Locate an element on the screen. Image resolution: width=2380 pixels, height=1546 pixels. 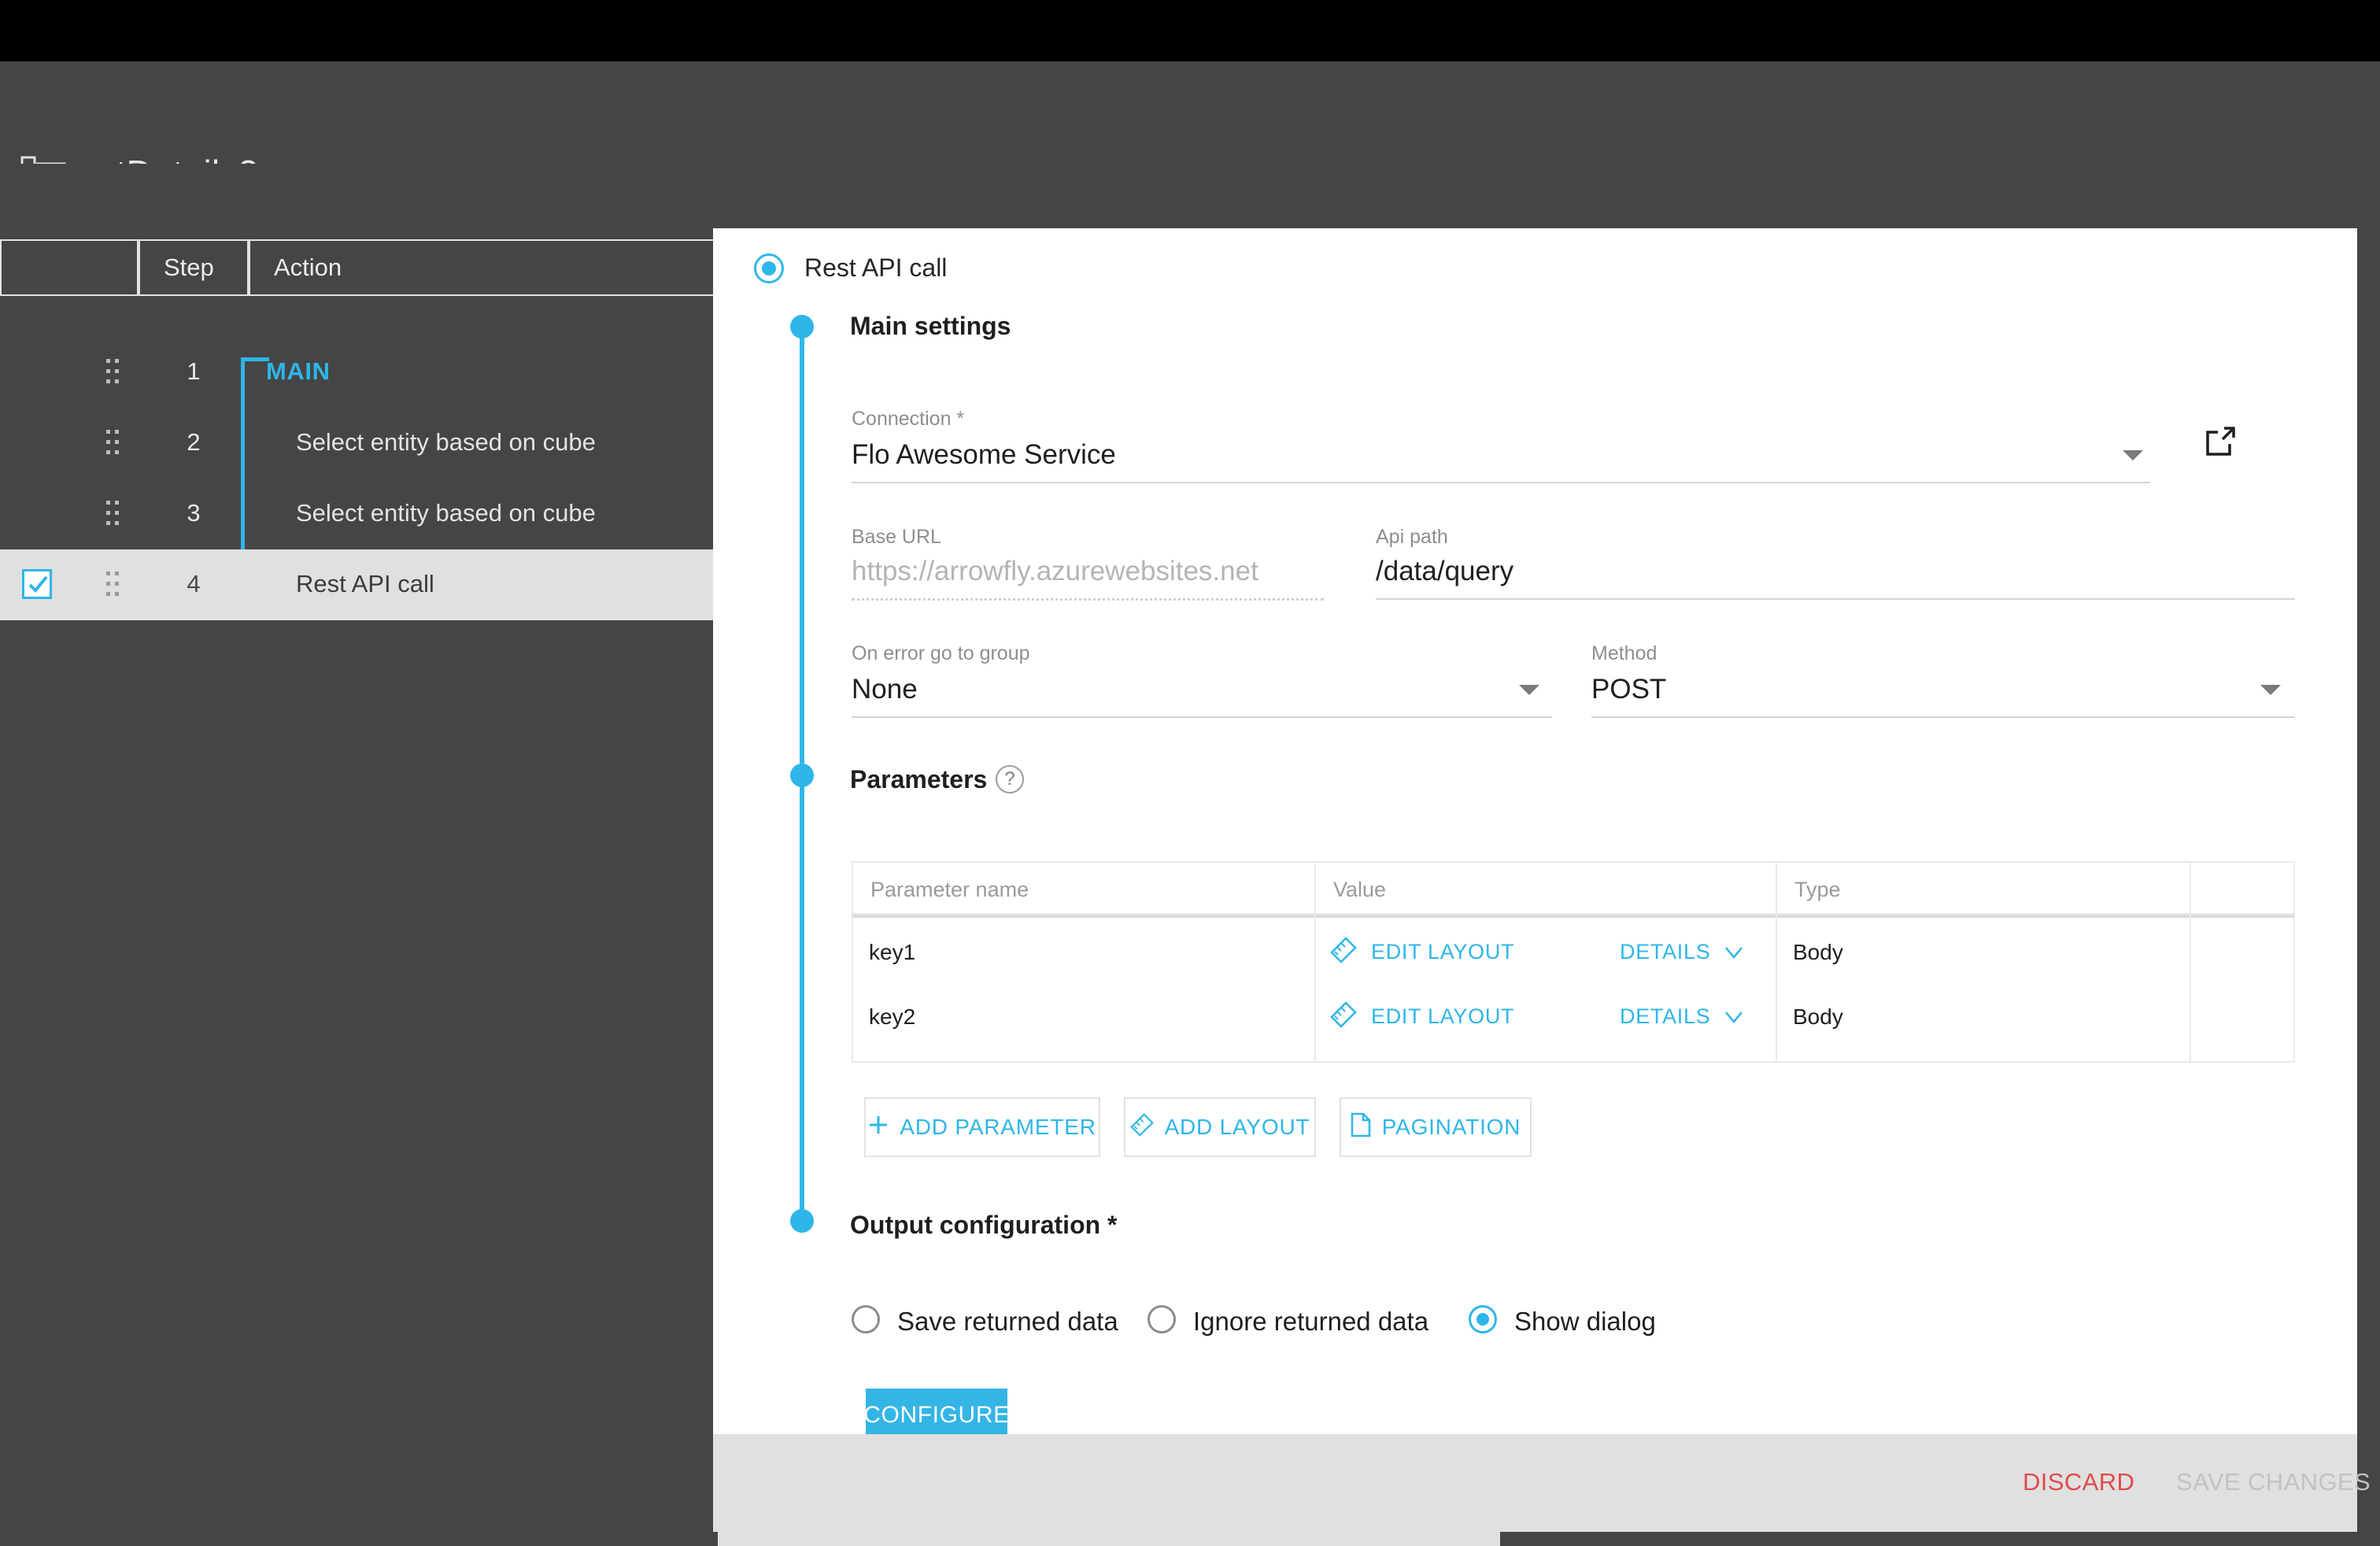
timeline-dot-main-settings is located at coordinates (802, 326).